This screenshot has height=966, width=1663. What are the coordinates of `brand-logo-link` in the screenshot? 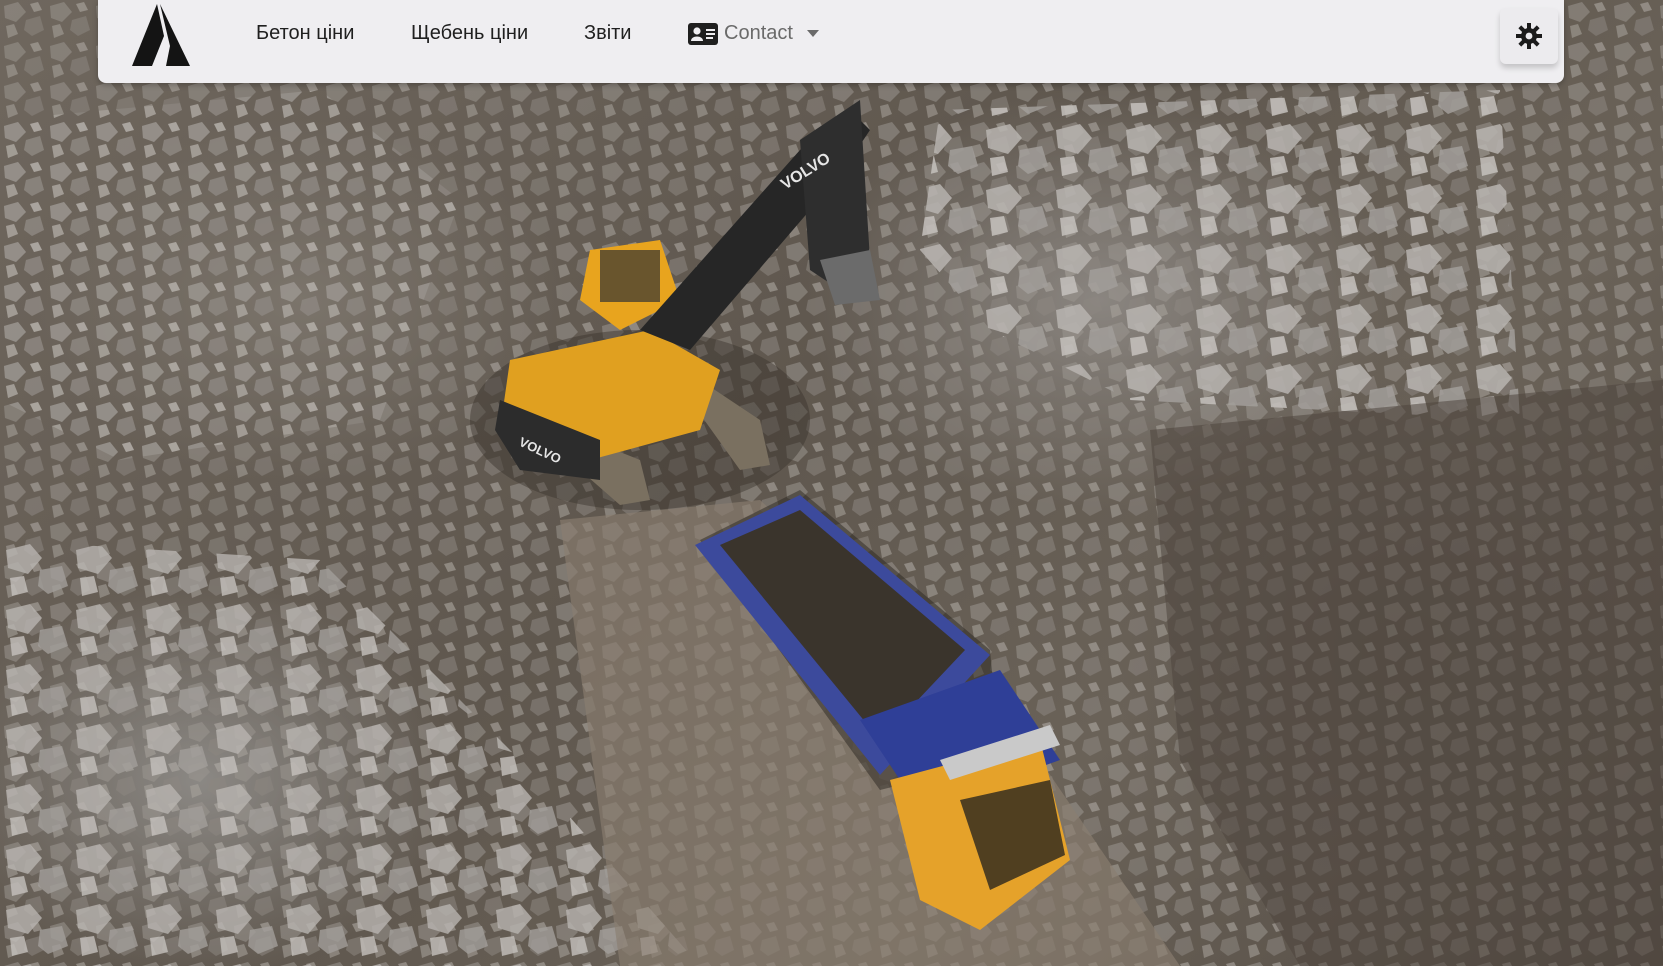 It's located at (159, 35).